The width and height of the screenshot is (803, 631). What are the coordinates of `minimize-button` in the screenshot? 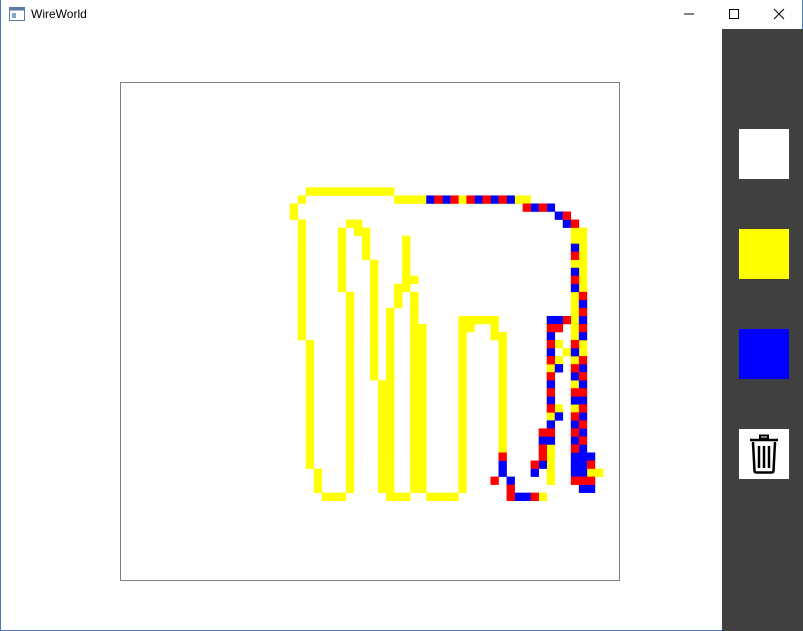 It's located at (689, 14).